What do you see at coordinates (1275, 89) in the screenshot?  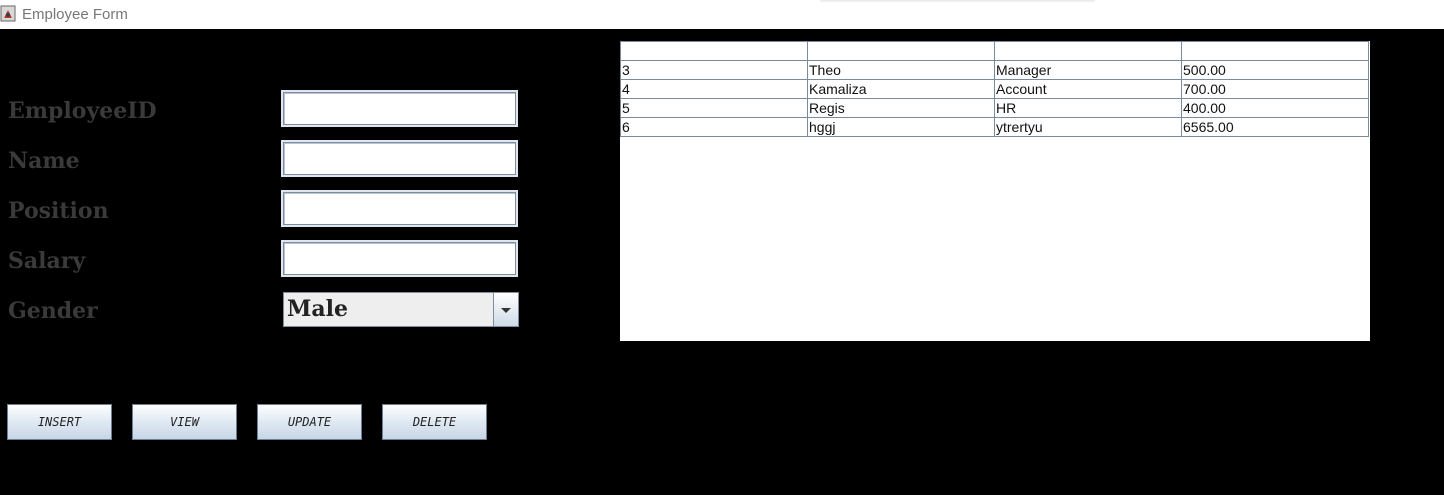 I see `table-cell: 700.00` at bounding box center [1275, 89].